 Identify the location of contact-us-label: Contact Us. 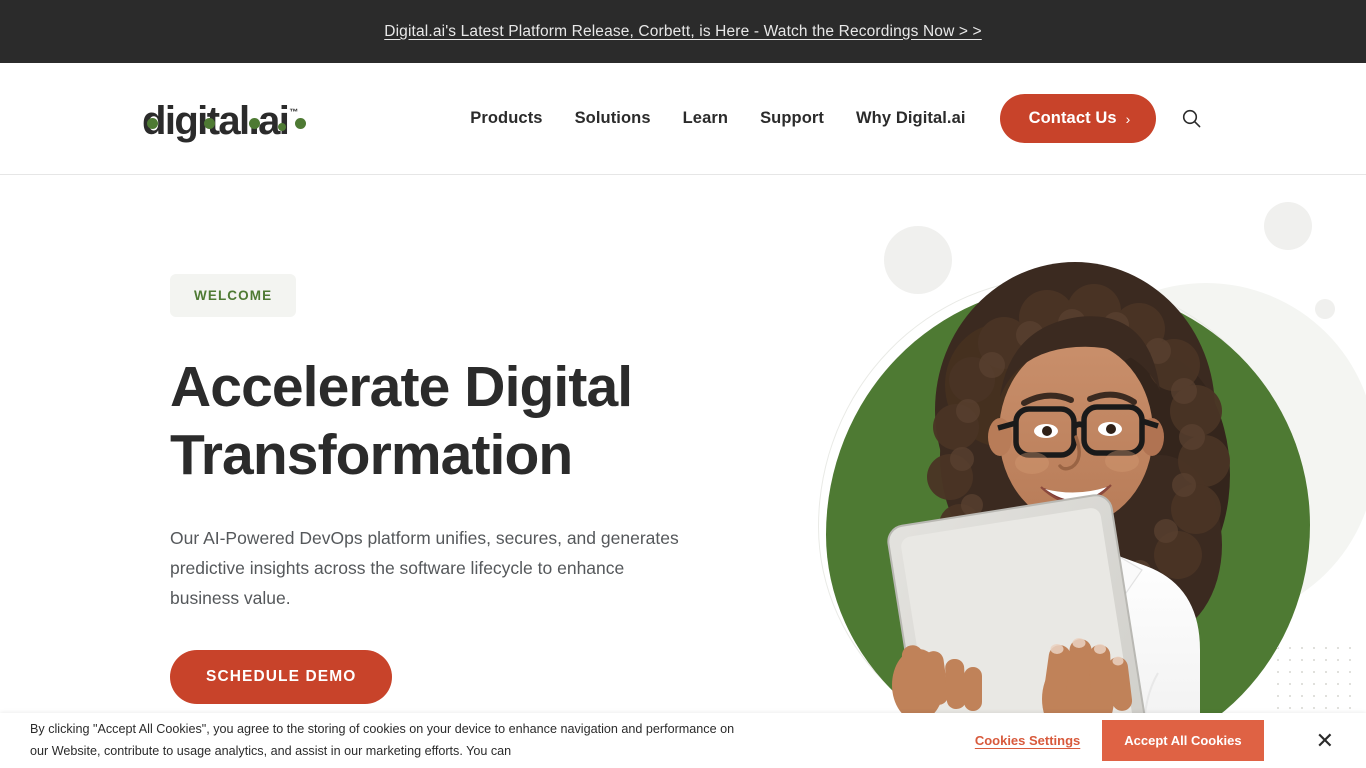
(1072, 118).